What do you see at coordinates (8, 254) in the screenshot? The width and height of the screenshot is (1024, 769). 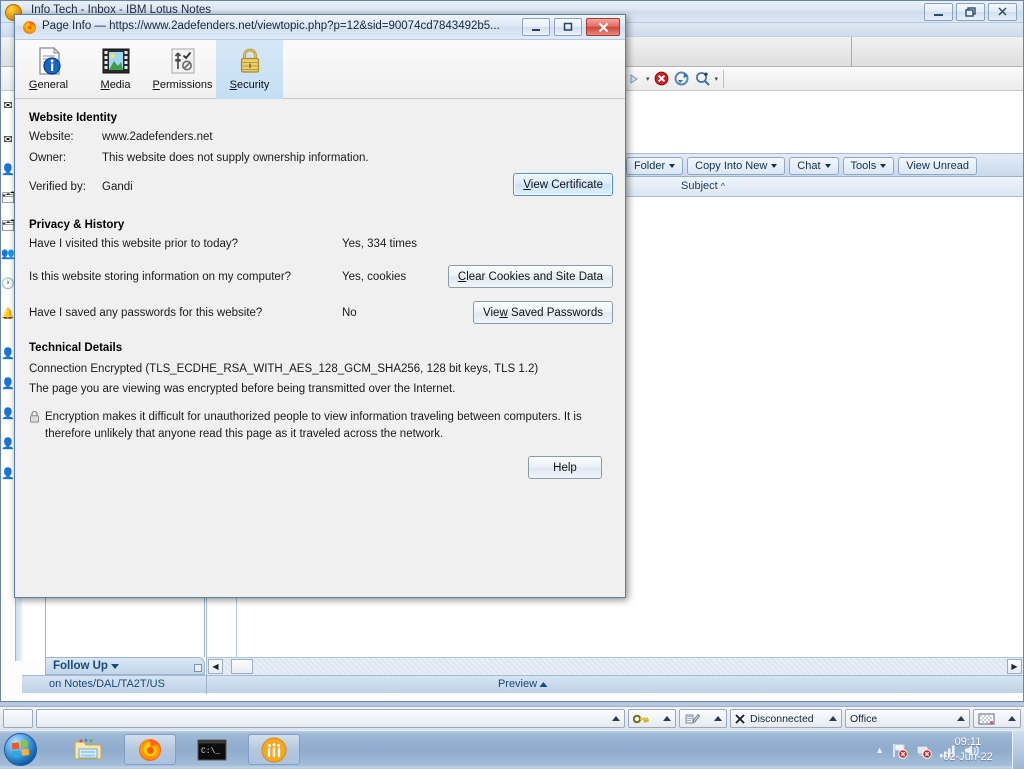 I see `people-icon: 👥` at bounding box center [8, 254].